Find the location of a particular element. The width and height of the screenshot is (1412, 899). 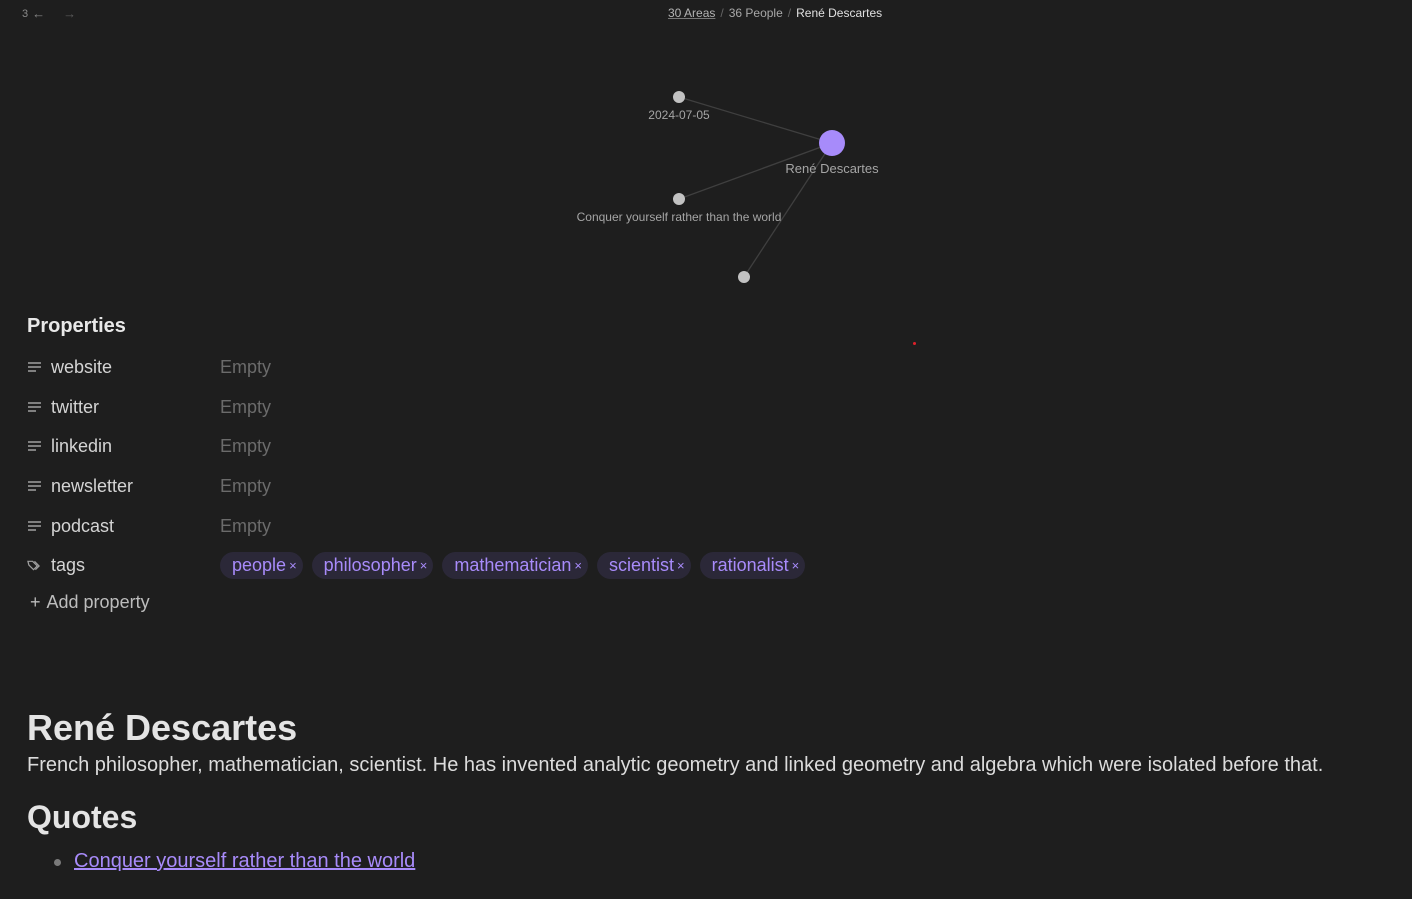

tag-pill: mathematician × is located at coordinates (515, 566).